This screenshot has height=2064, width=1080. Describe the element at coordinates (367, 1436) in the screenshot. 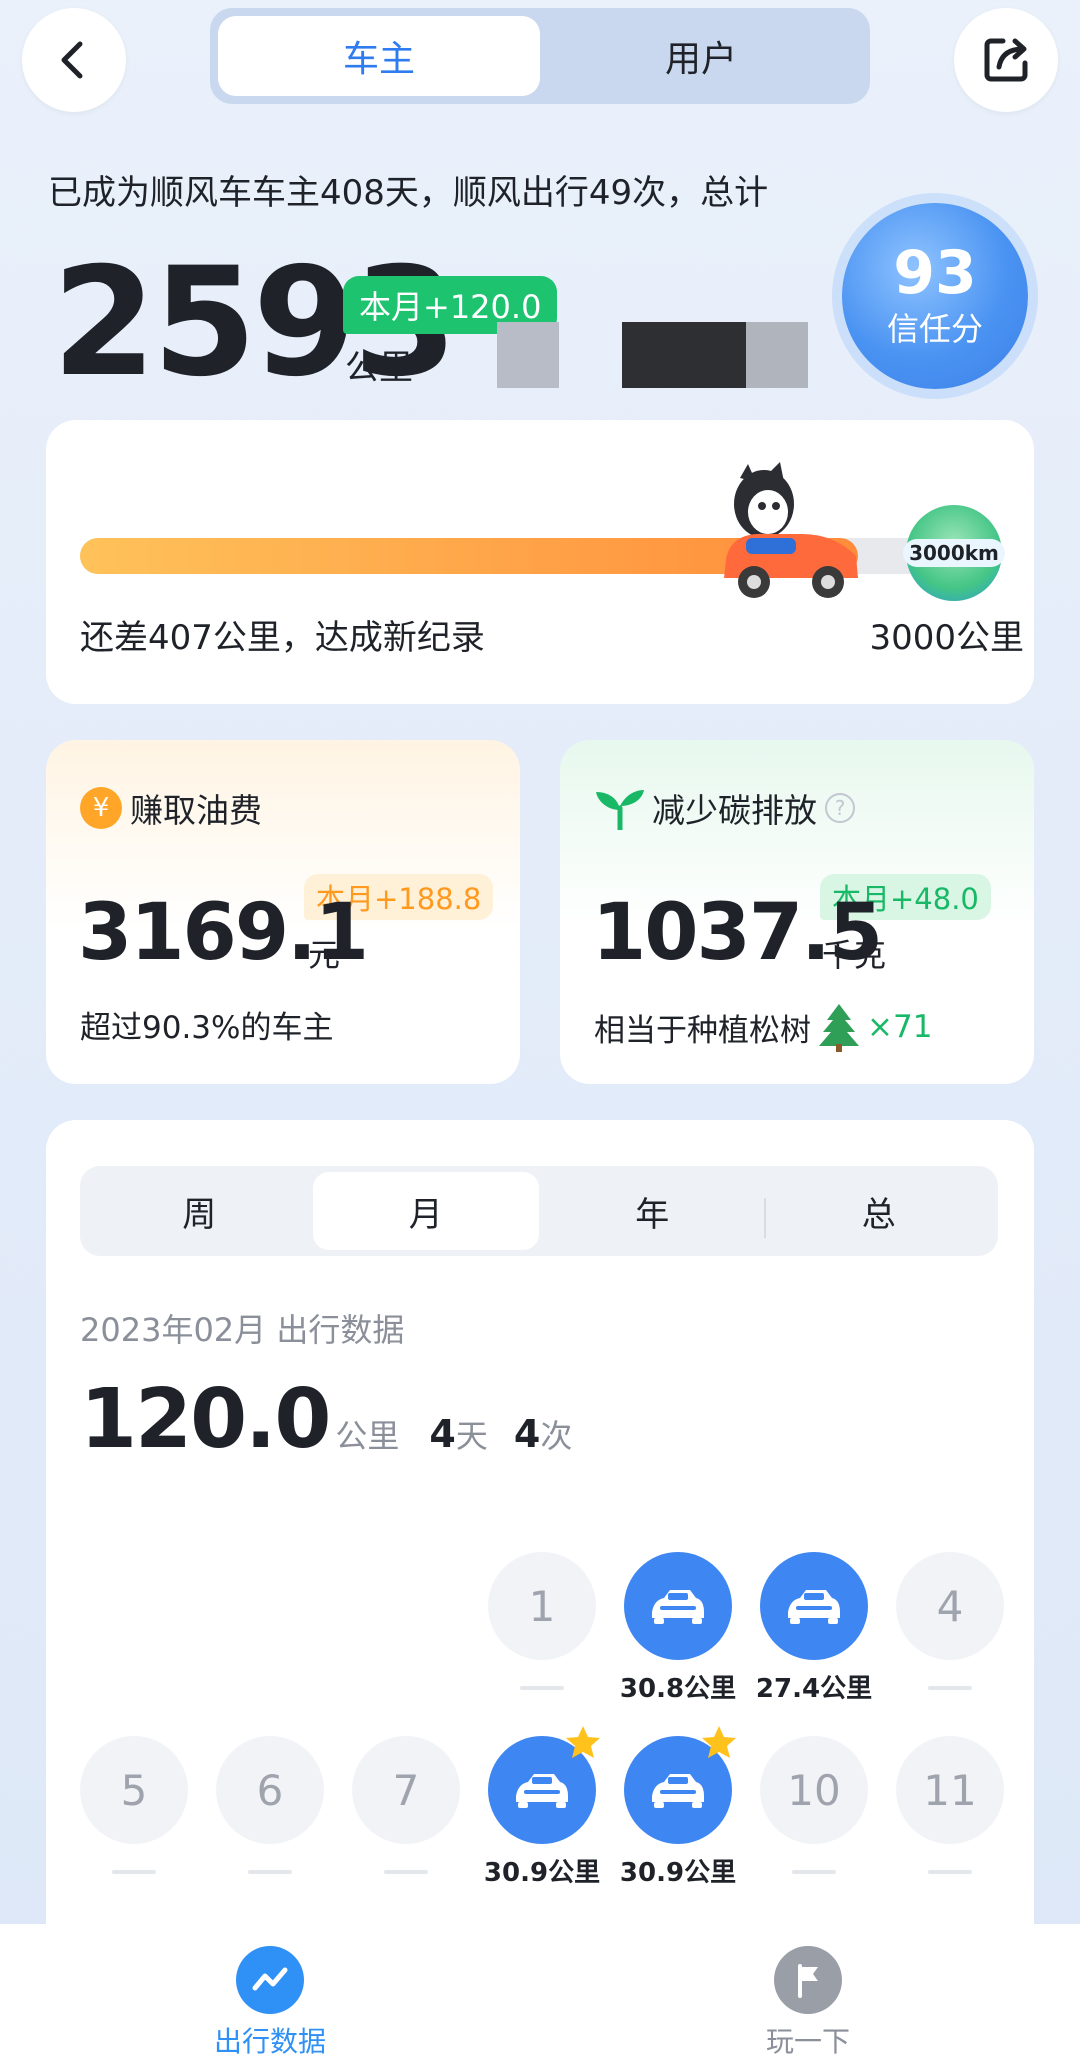

I see `stats-distance-unit: 公里` at that location.